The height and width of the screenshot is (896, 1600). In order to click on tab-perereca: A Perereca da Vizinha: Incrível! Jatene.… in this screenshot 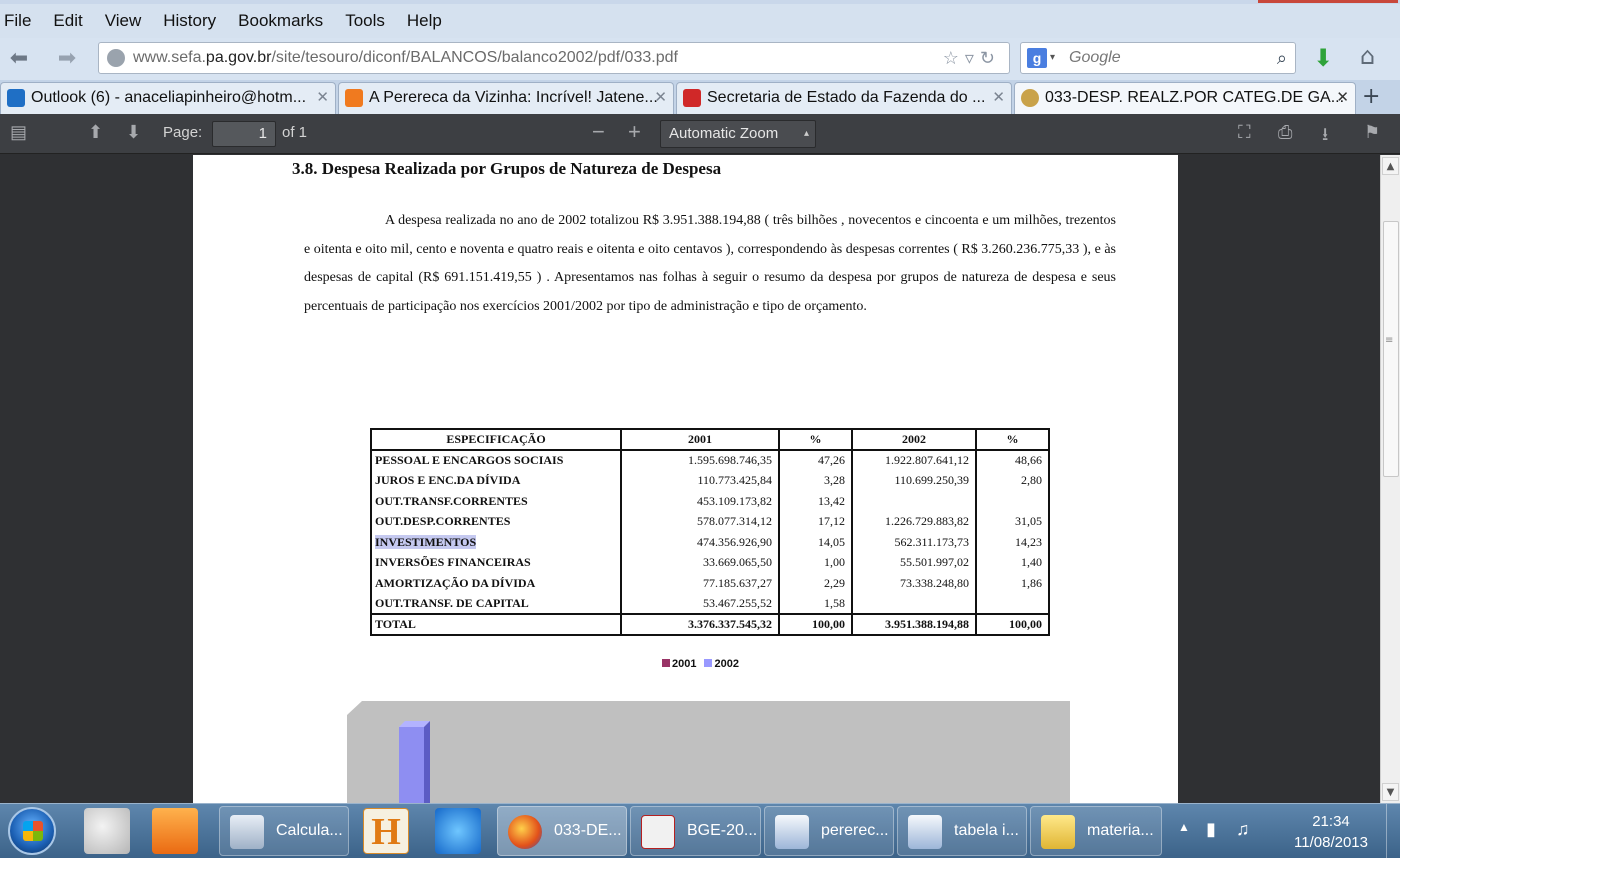, I will do `click(506, 98)`.